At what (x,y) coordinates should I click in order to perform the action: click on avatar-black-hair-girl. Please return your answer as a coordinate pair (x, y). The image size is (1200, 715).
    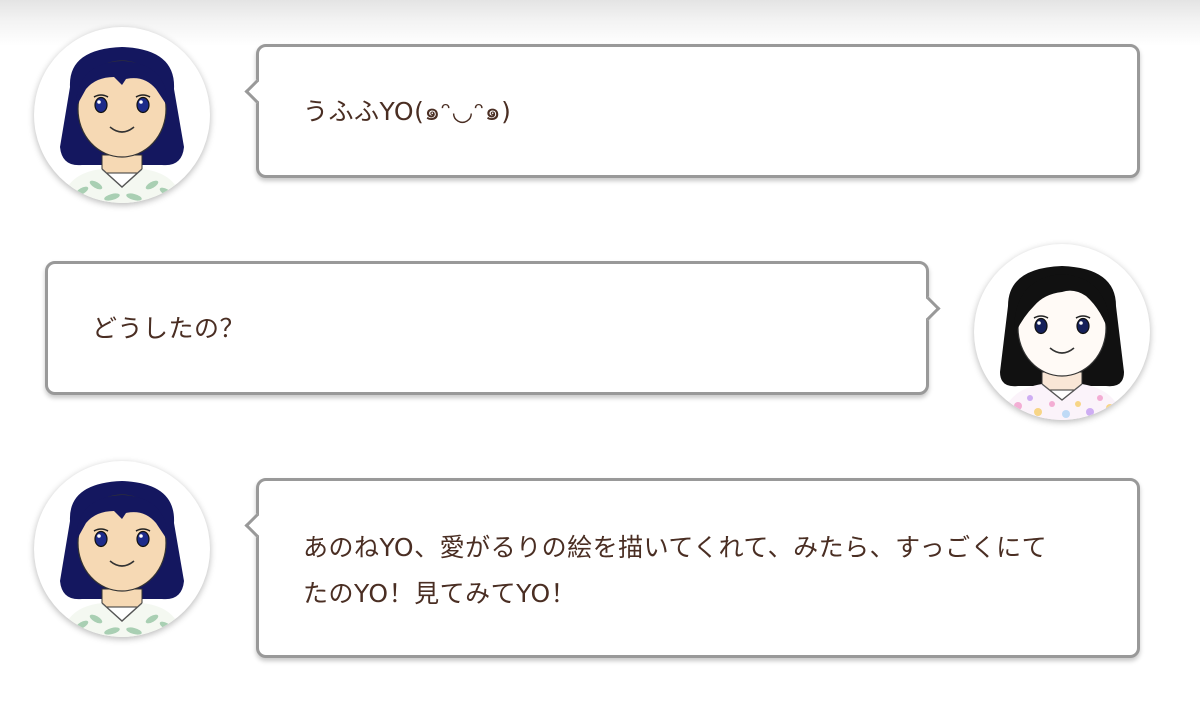
    Looking at the image, I should click on (1062, 332).